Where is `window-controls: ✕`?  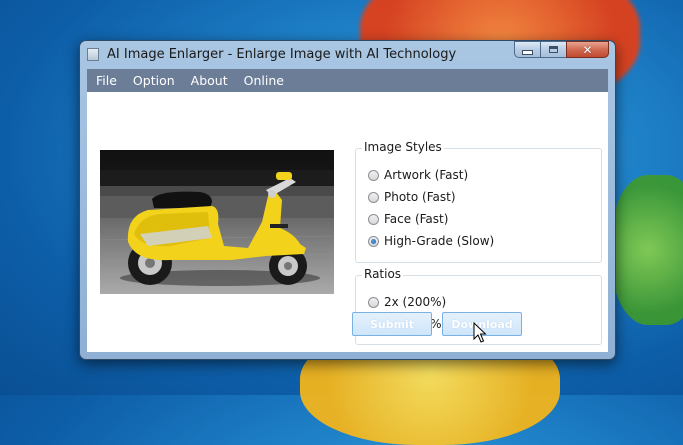
window-controls: ✕ is located at coordinates (561, 50).